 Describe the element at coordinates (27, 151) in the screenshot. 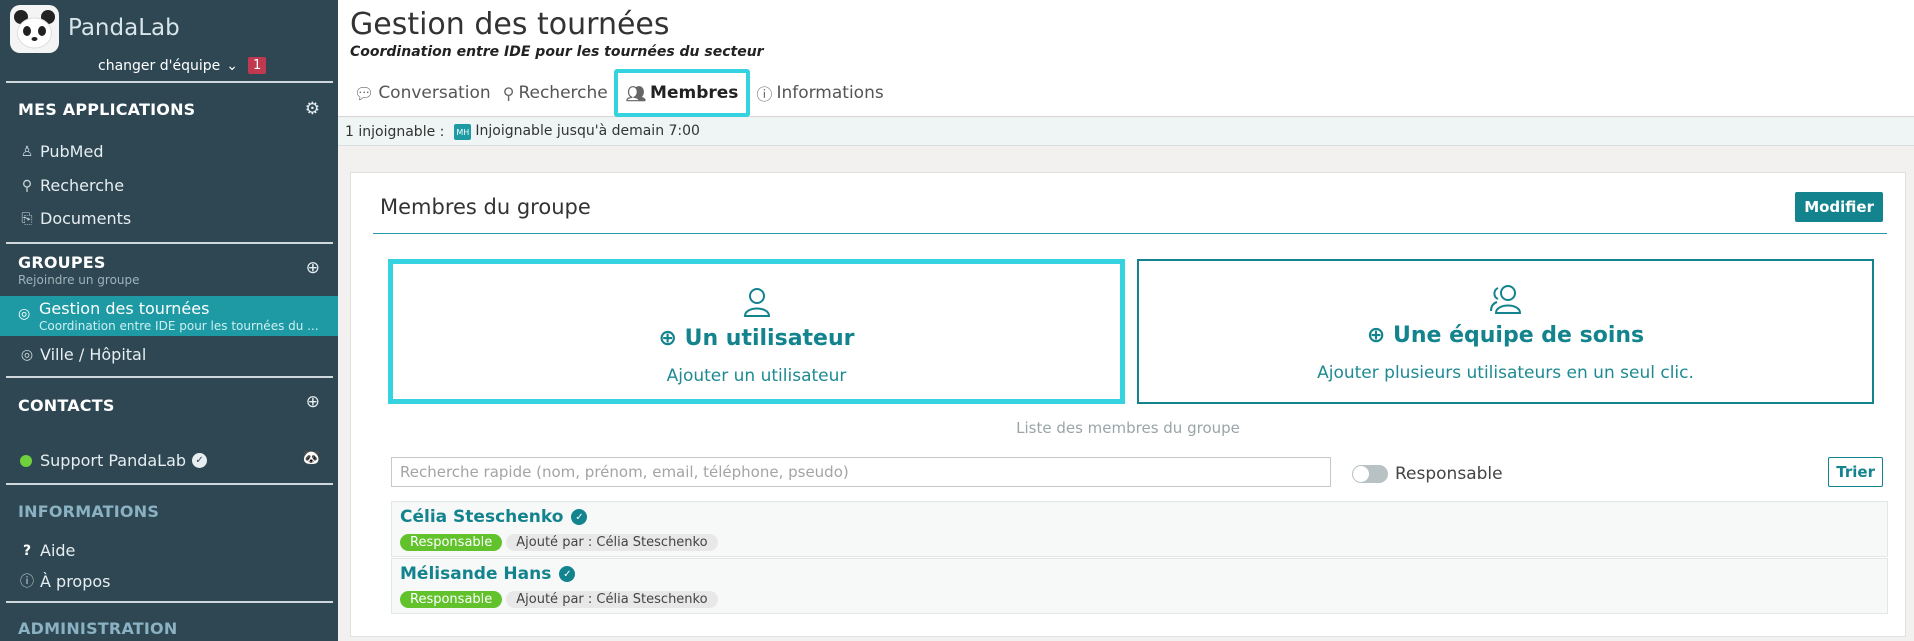

I see `person-icon: ♙` at that location.